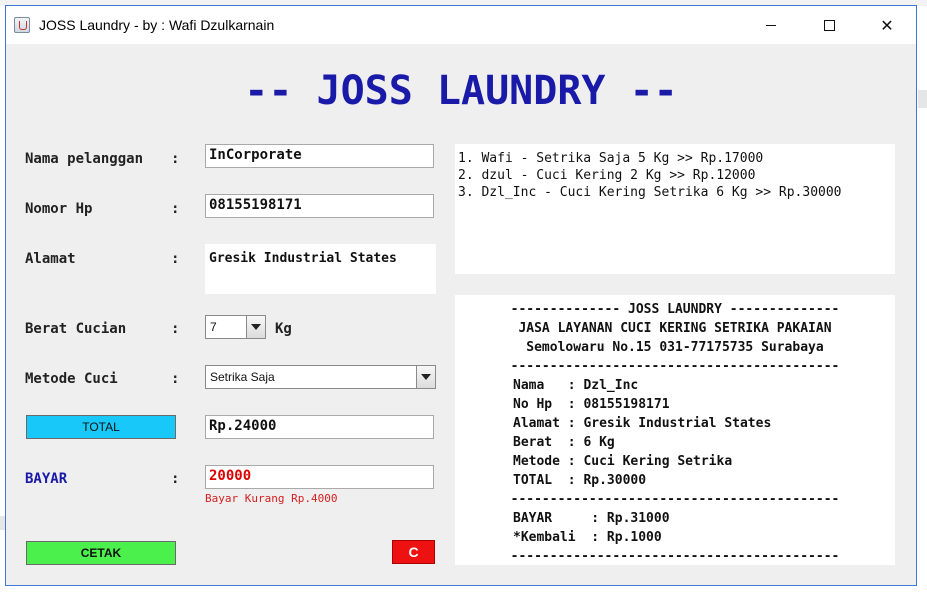  I want to click on close-icon: ✕, so click(887, 25).